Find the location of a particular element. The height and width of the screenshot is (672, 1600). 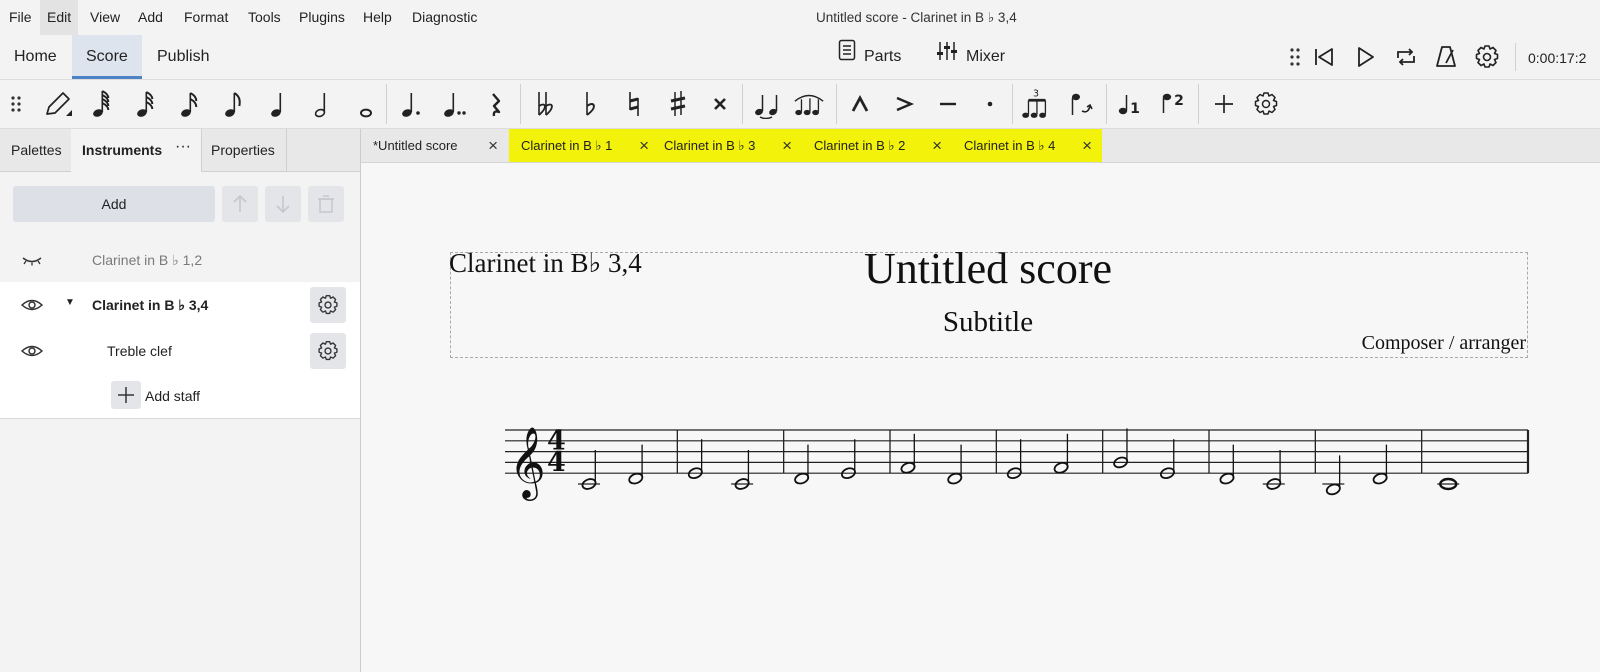

time-signature-bottom: 4 is located at coordinates (556, 462).